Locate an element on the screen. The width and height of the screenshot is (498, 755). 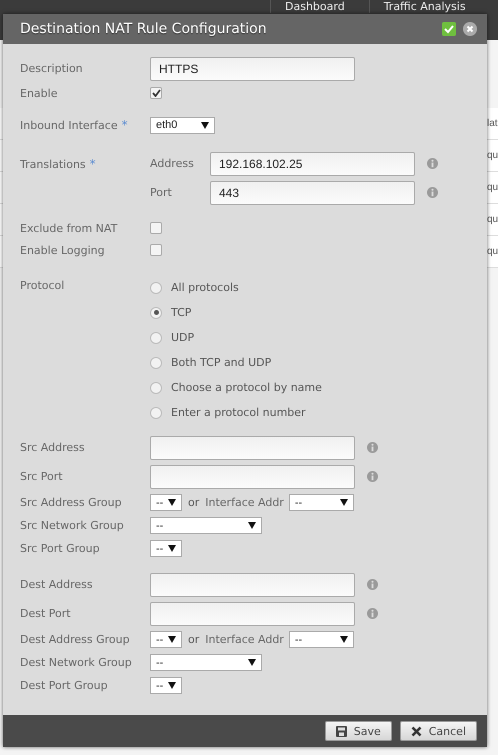
field-label: Dest Address Group is located at coordinates (75, 639).